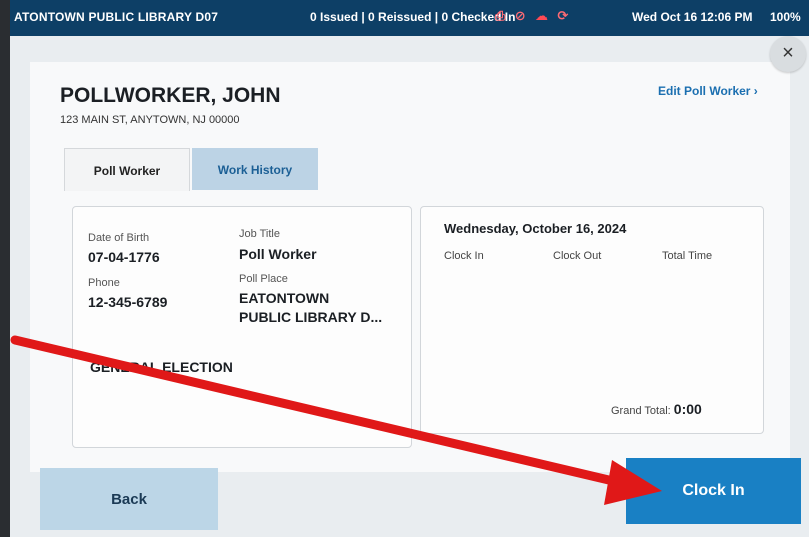 This screenshot has height=537, width=809. Describe the element at coordinates (119, 238) in the screenshot. I see `dob-label: Date of Birth` at that location.